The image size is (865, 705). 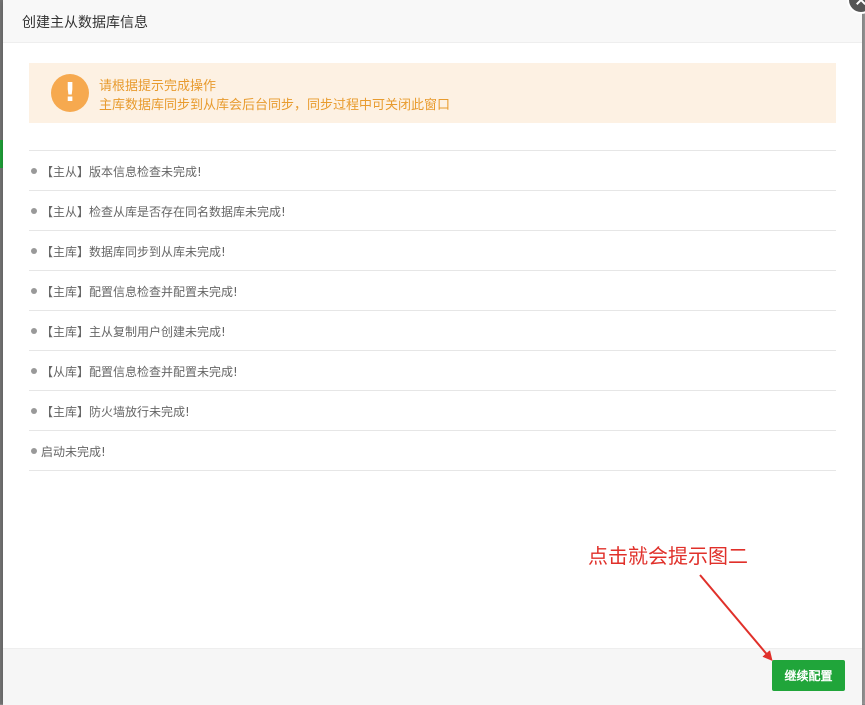 What do you see at coordinates (668, 556) in the screenshot?
I see `annotation-text: 点击就会提示图二` at bounding box center [668, 556].